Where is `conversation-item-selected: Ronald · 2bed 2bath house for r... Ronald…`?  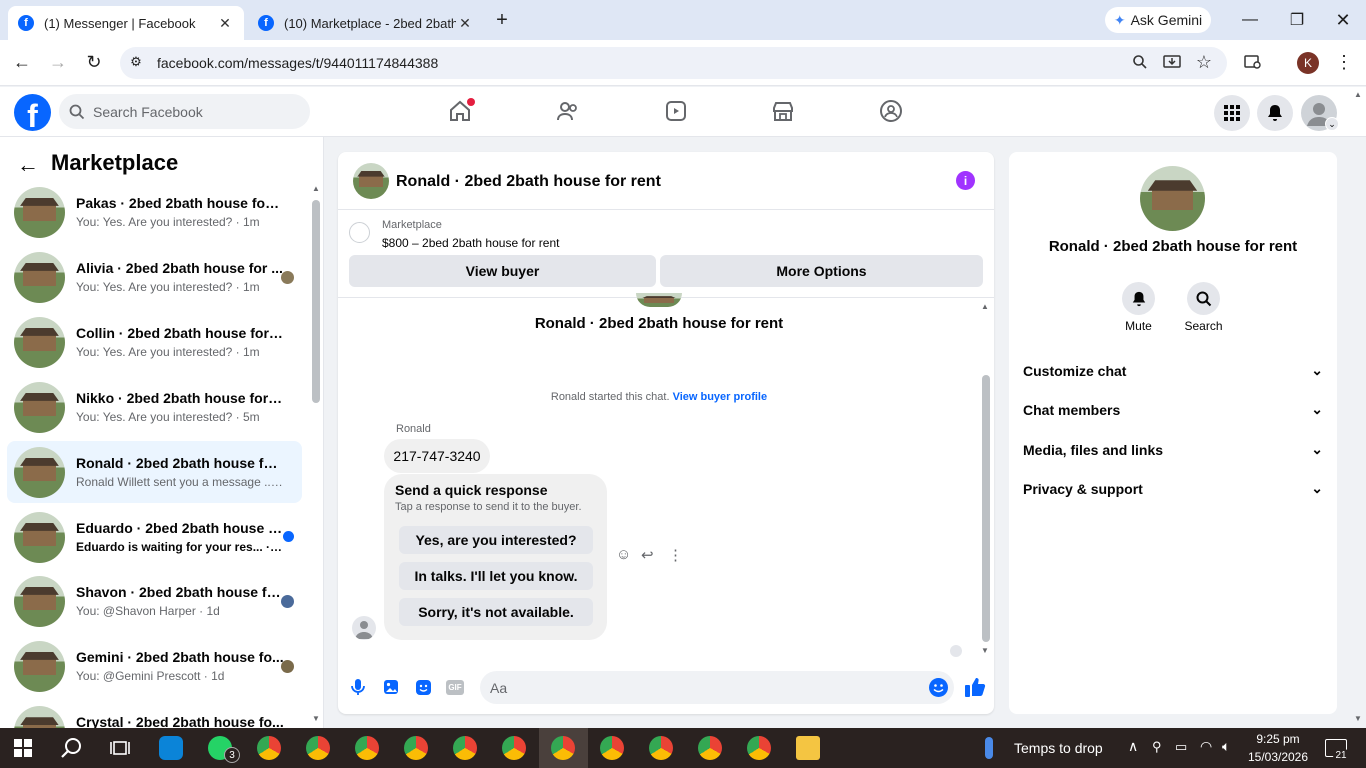 conversation-item-selected: Ronald · 2bed 2bath house for r... Ronald… is located at coordinates (154, 472).